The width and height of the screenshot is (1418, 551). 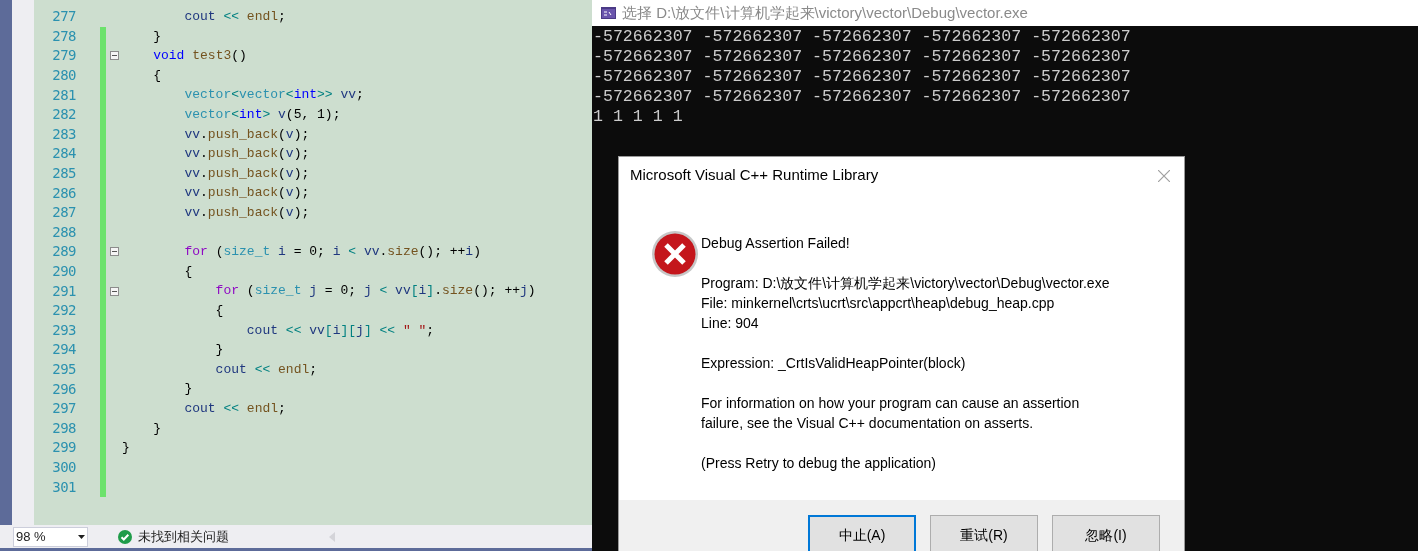 I want to click on line-number: 291, so click(x=63, y=291).